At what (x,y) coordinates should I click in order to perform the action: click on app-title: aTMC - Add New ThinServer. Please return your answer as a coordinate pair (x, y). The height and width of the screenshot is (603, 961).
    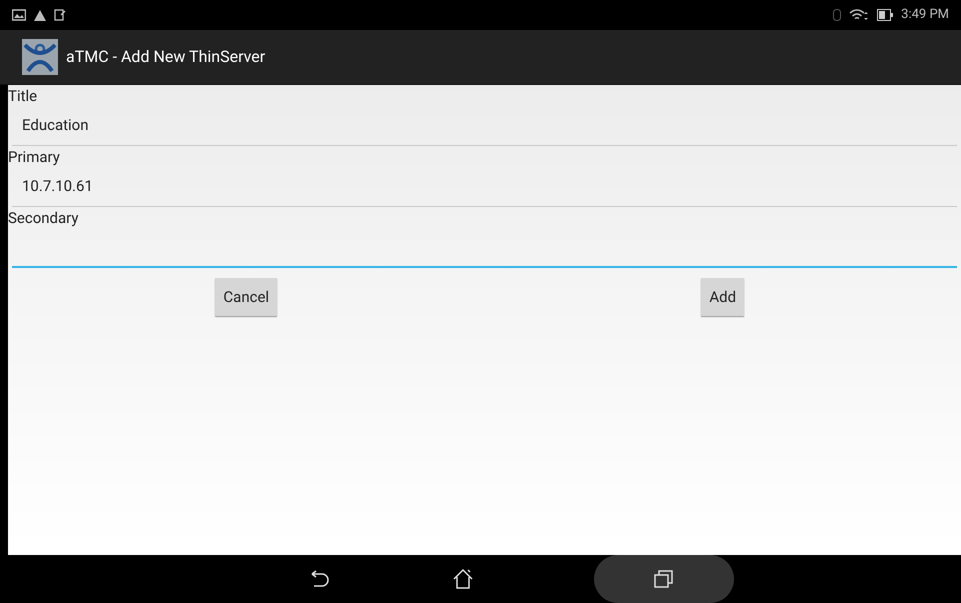
    Looking at the image, I should click on (166, 57).